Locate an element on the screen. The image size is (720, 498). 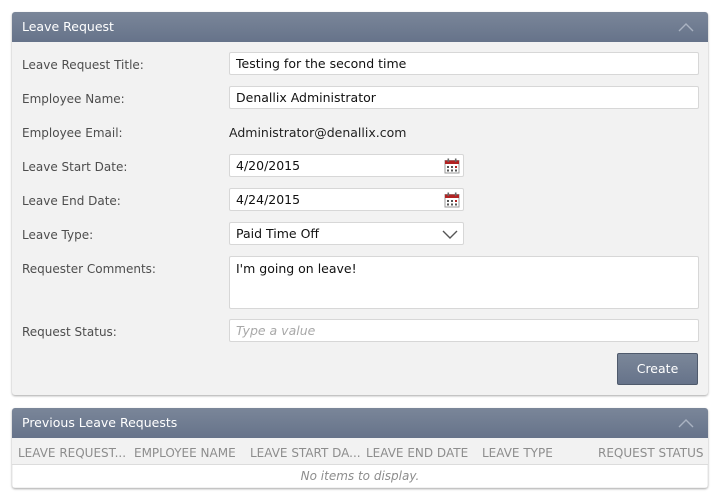
empty-message: No items to display. is located at coordinates (360, 476).